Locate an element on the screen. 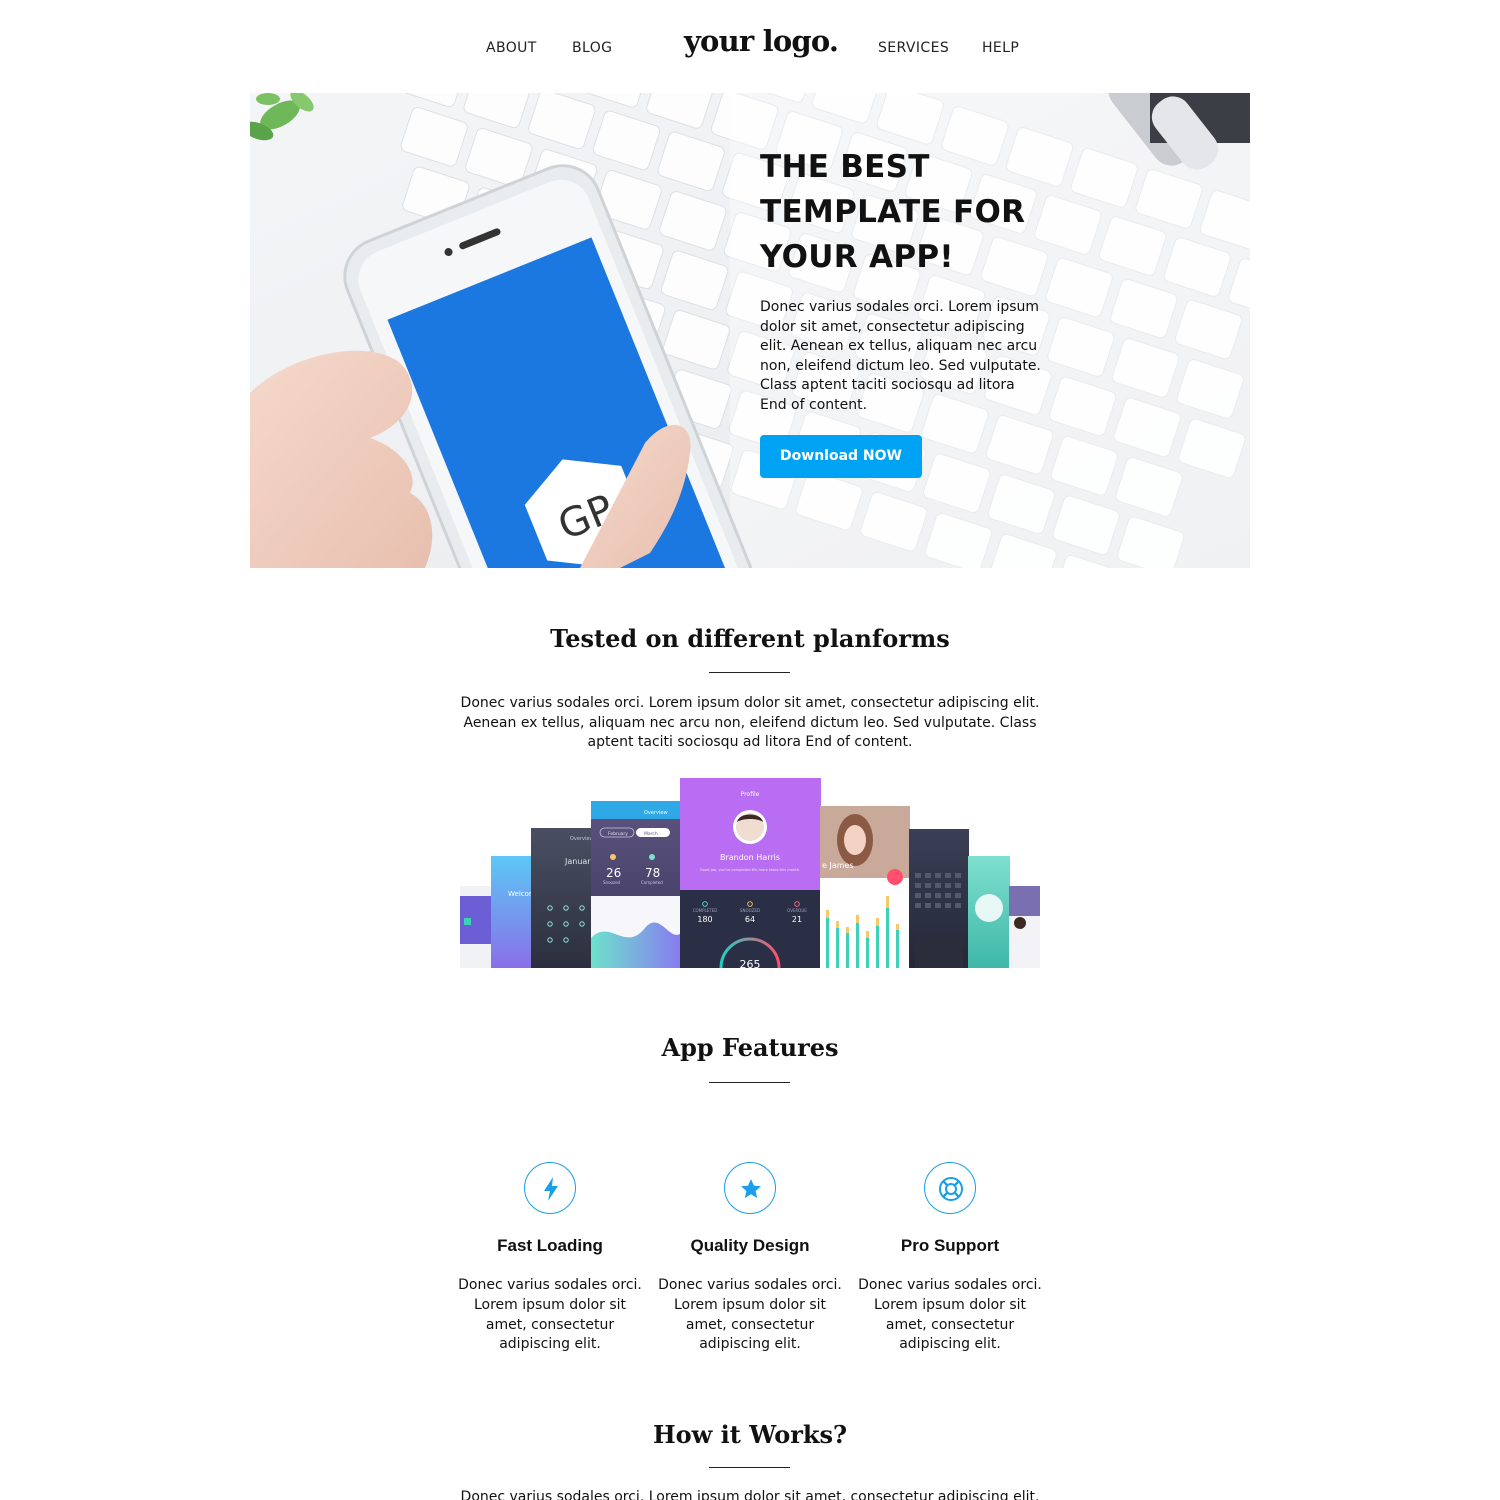  screen-photo-name: e James is located at coordinates (838, 865).